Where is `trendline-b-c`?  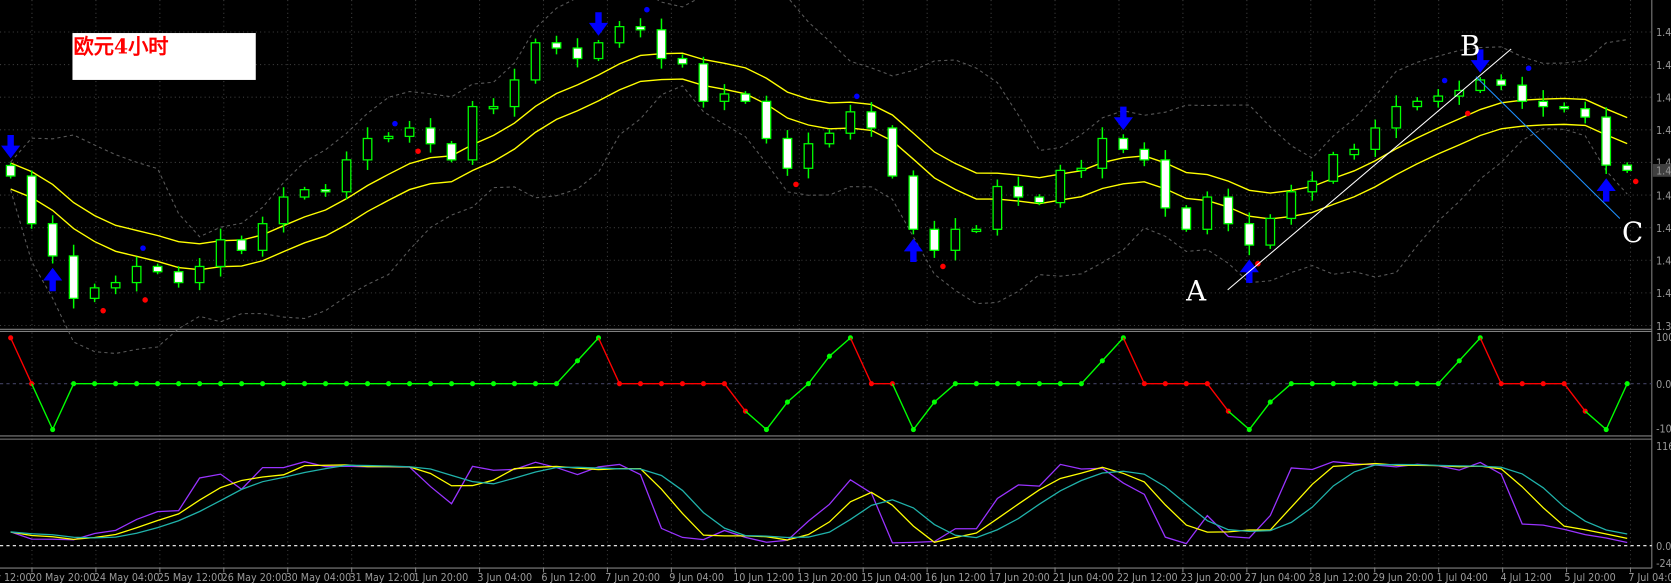
trendline-b-c is located at coordinates (1548, 147).